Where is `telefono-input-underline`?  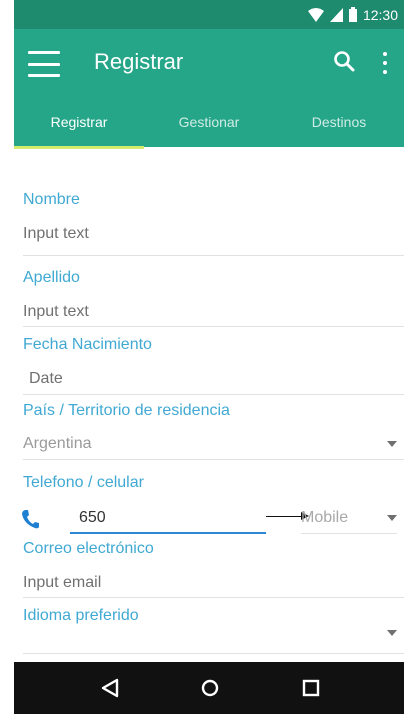 telefono-input-underline is located at coordinates (168, 533).